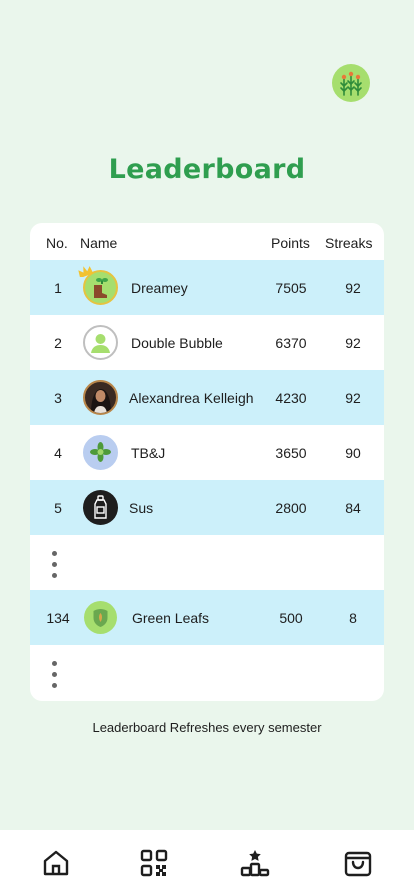 Image resolution: width=414 pixels, height=896 pixels. I want to click on table-row: 2 Double Bubble 6370 92, so click(207, 342).